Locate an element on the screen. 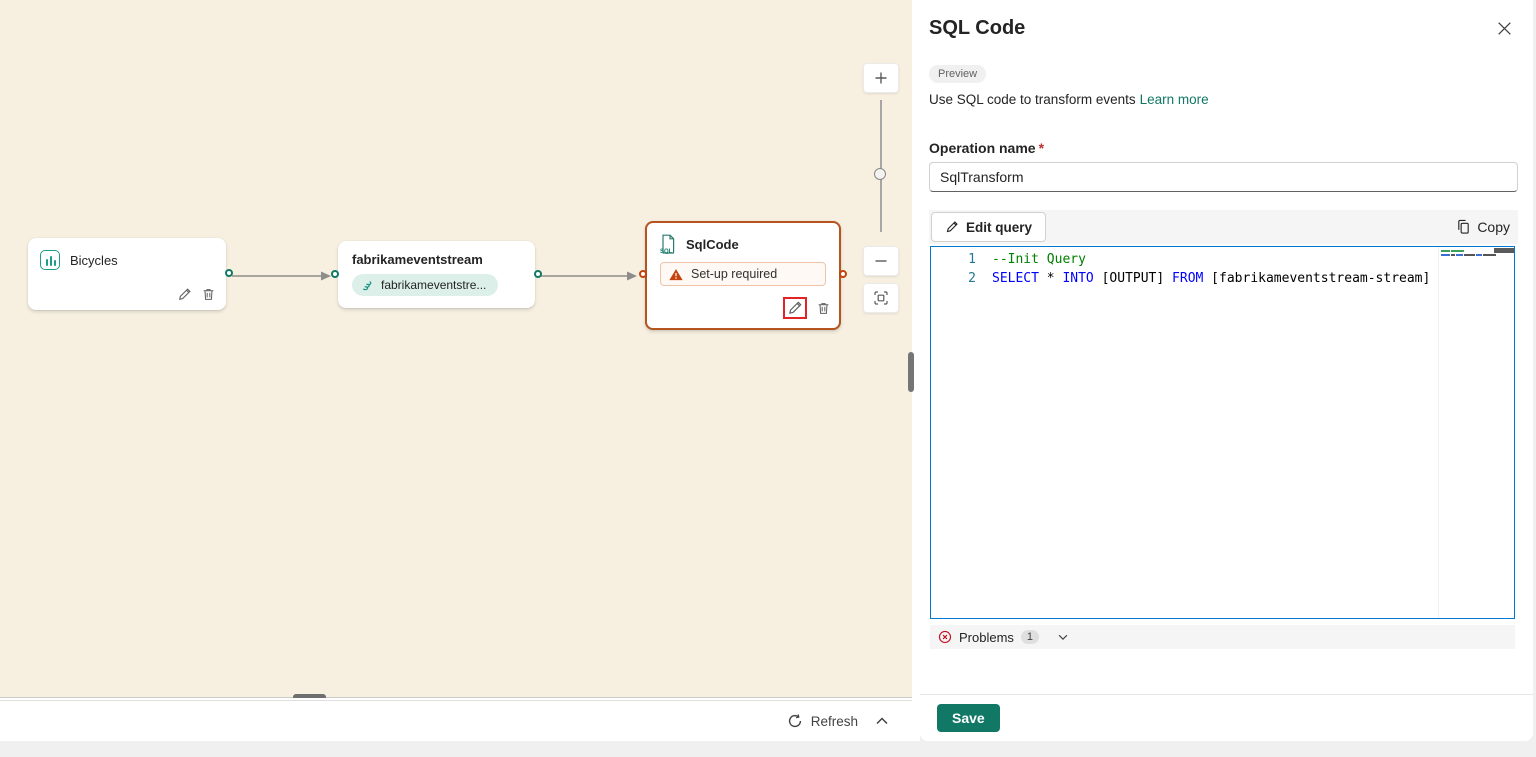 The width and height of the screenshot is (1536, 757). sql-document-icon: SQL is located at coordinates (668, 244).